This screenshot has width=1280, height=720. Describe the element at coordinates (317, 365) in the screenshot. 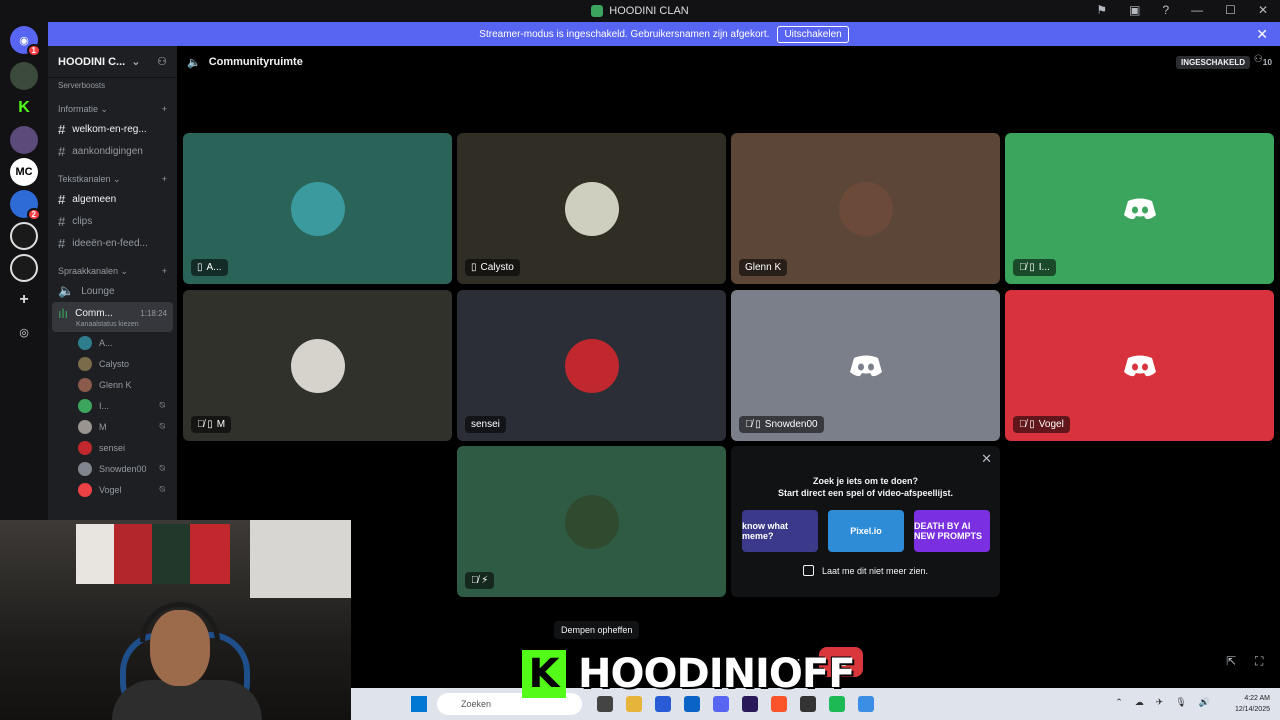

I see `participant-tile: 🎙̸ ▯ M` at that location.